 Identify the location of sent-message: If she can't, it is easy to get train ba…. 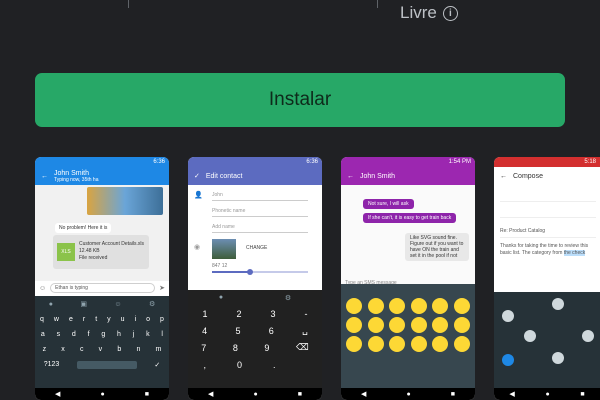
(410, 218).